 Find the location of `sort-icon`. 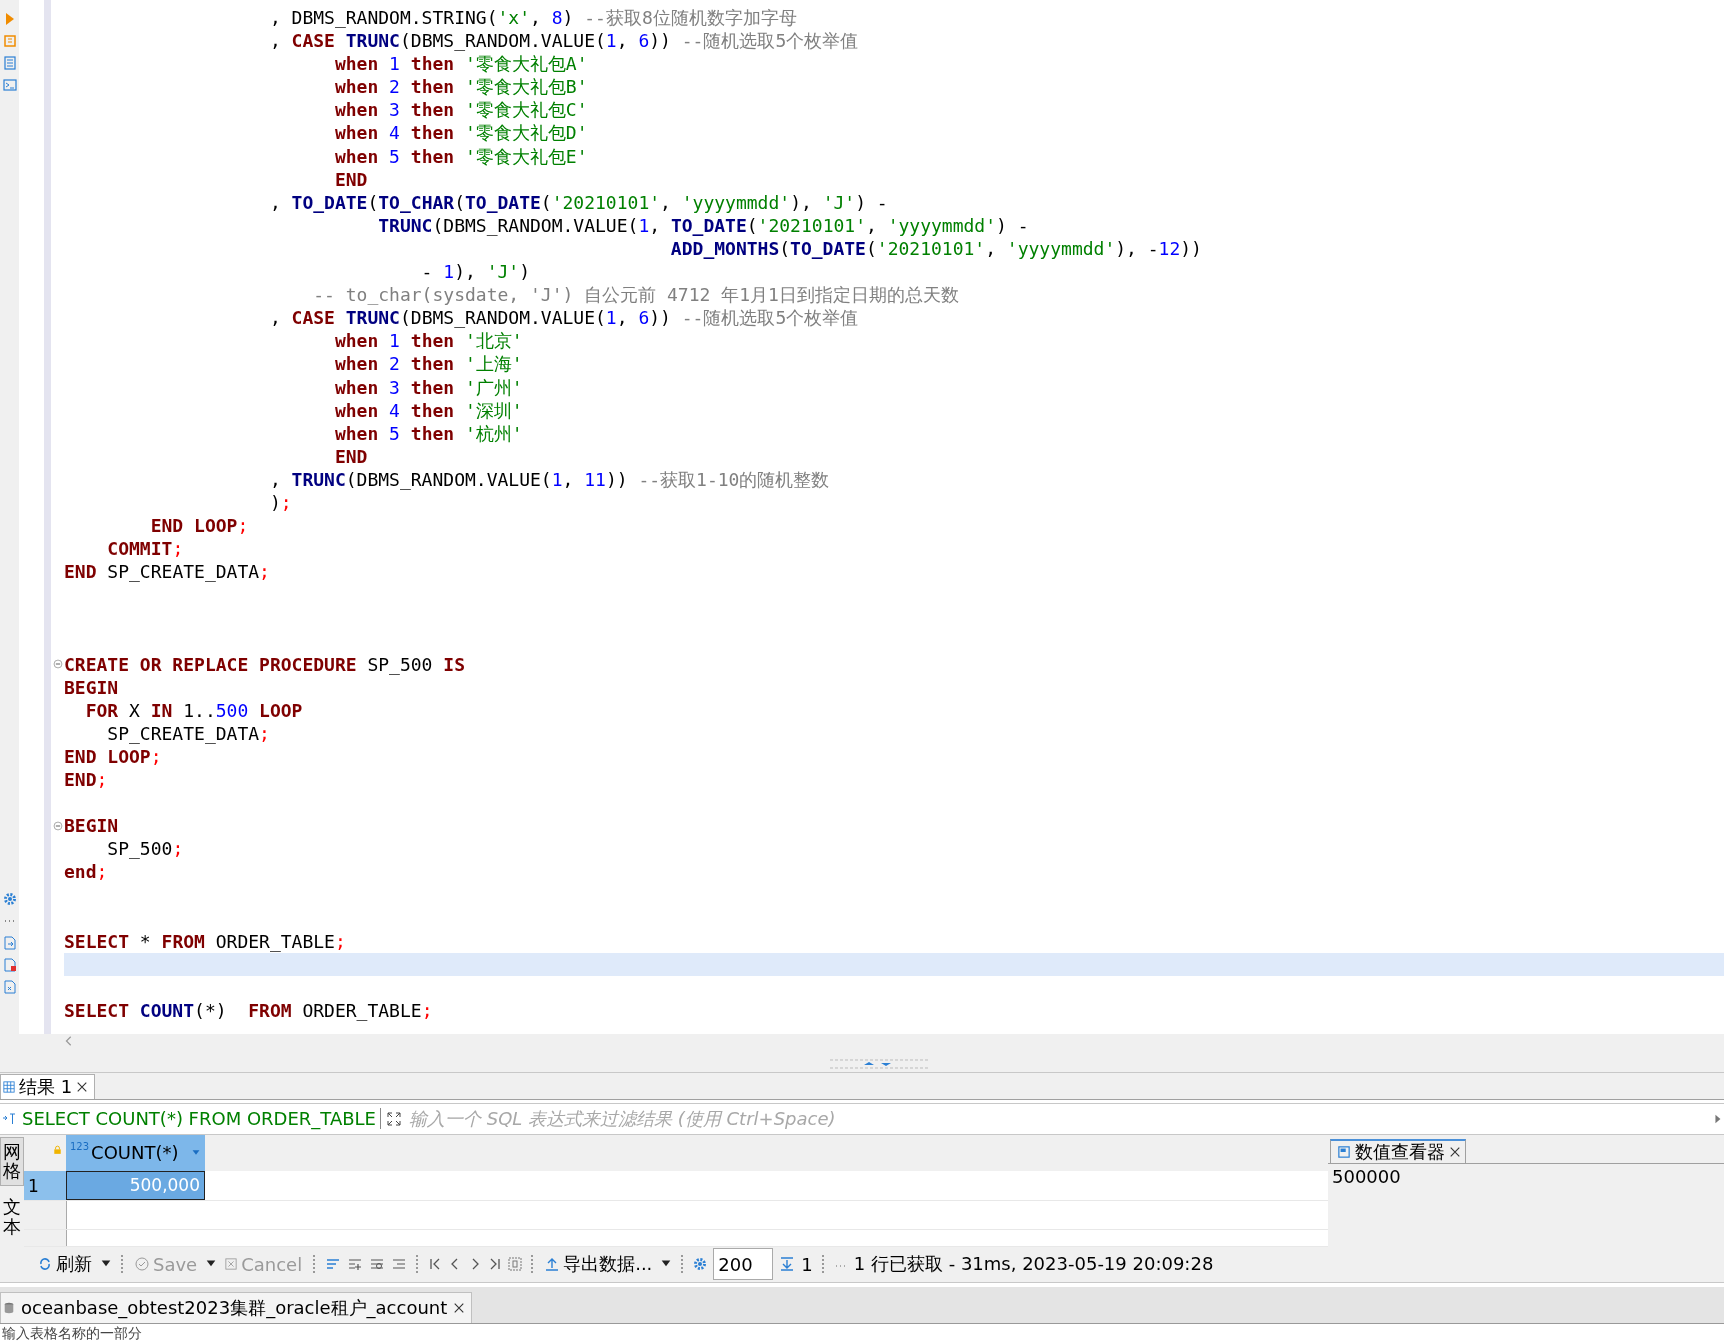

sort-icon is located at coordinates (196, 1152).